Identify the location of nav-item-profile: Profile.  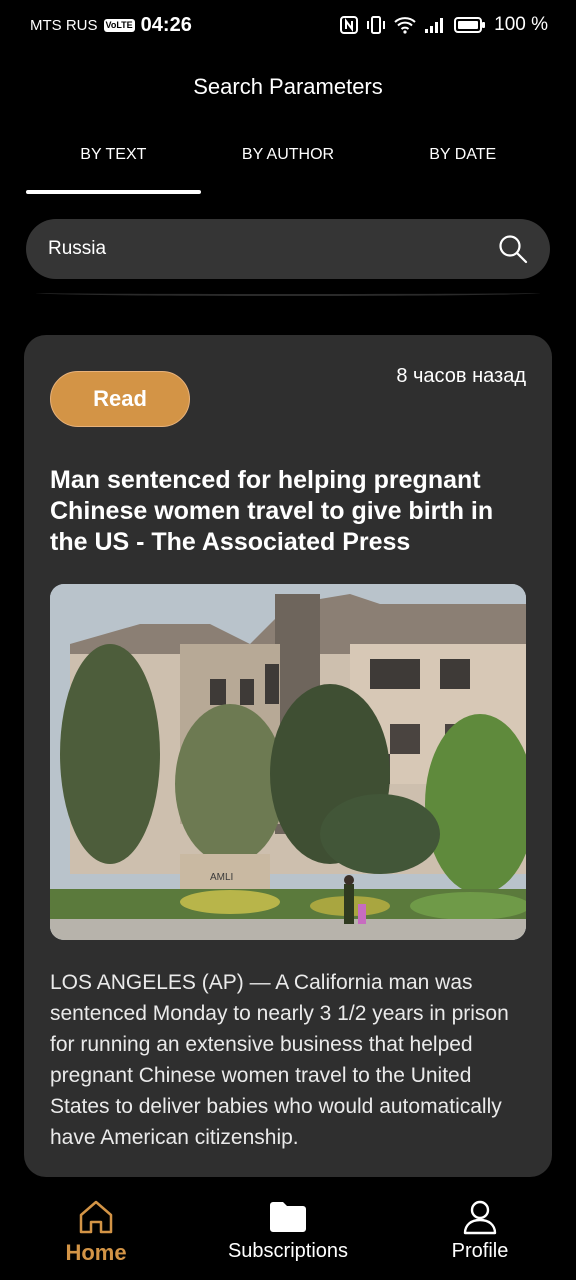
(480, 1232).